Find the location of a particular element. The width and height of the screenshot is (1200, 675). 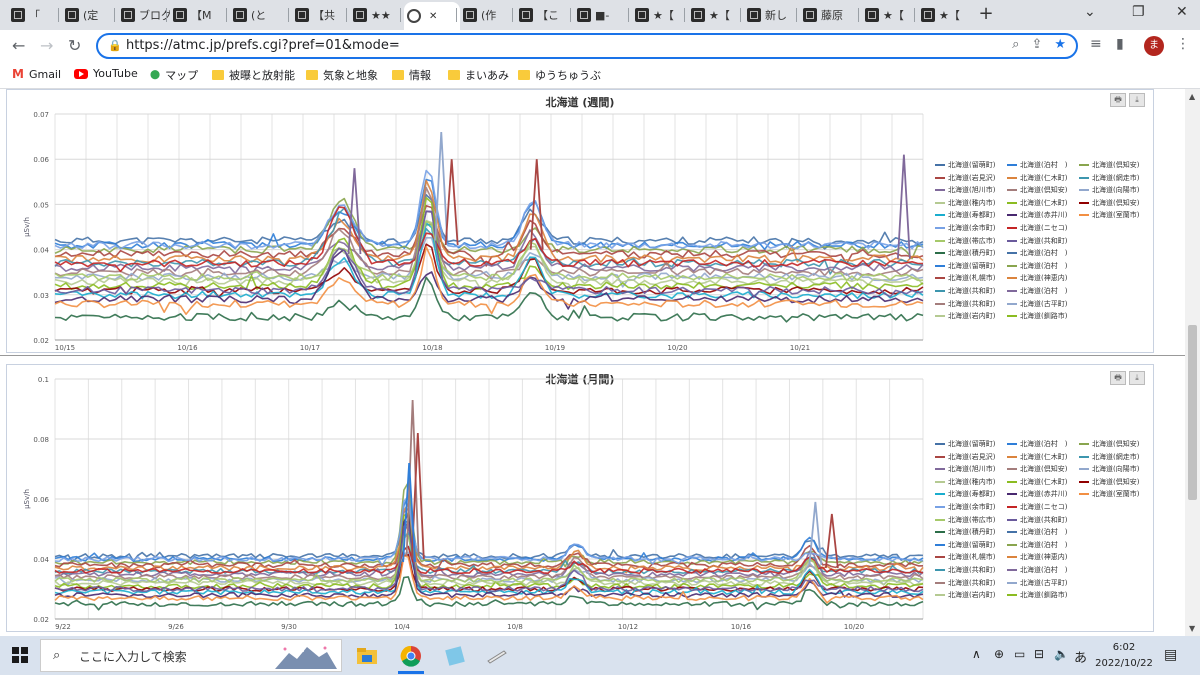

windows-start-icon is located at coordinates (20, 655).